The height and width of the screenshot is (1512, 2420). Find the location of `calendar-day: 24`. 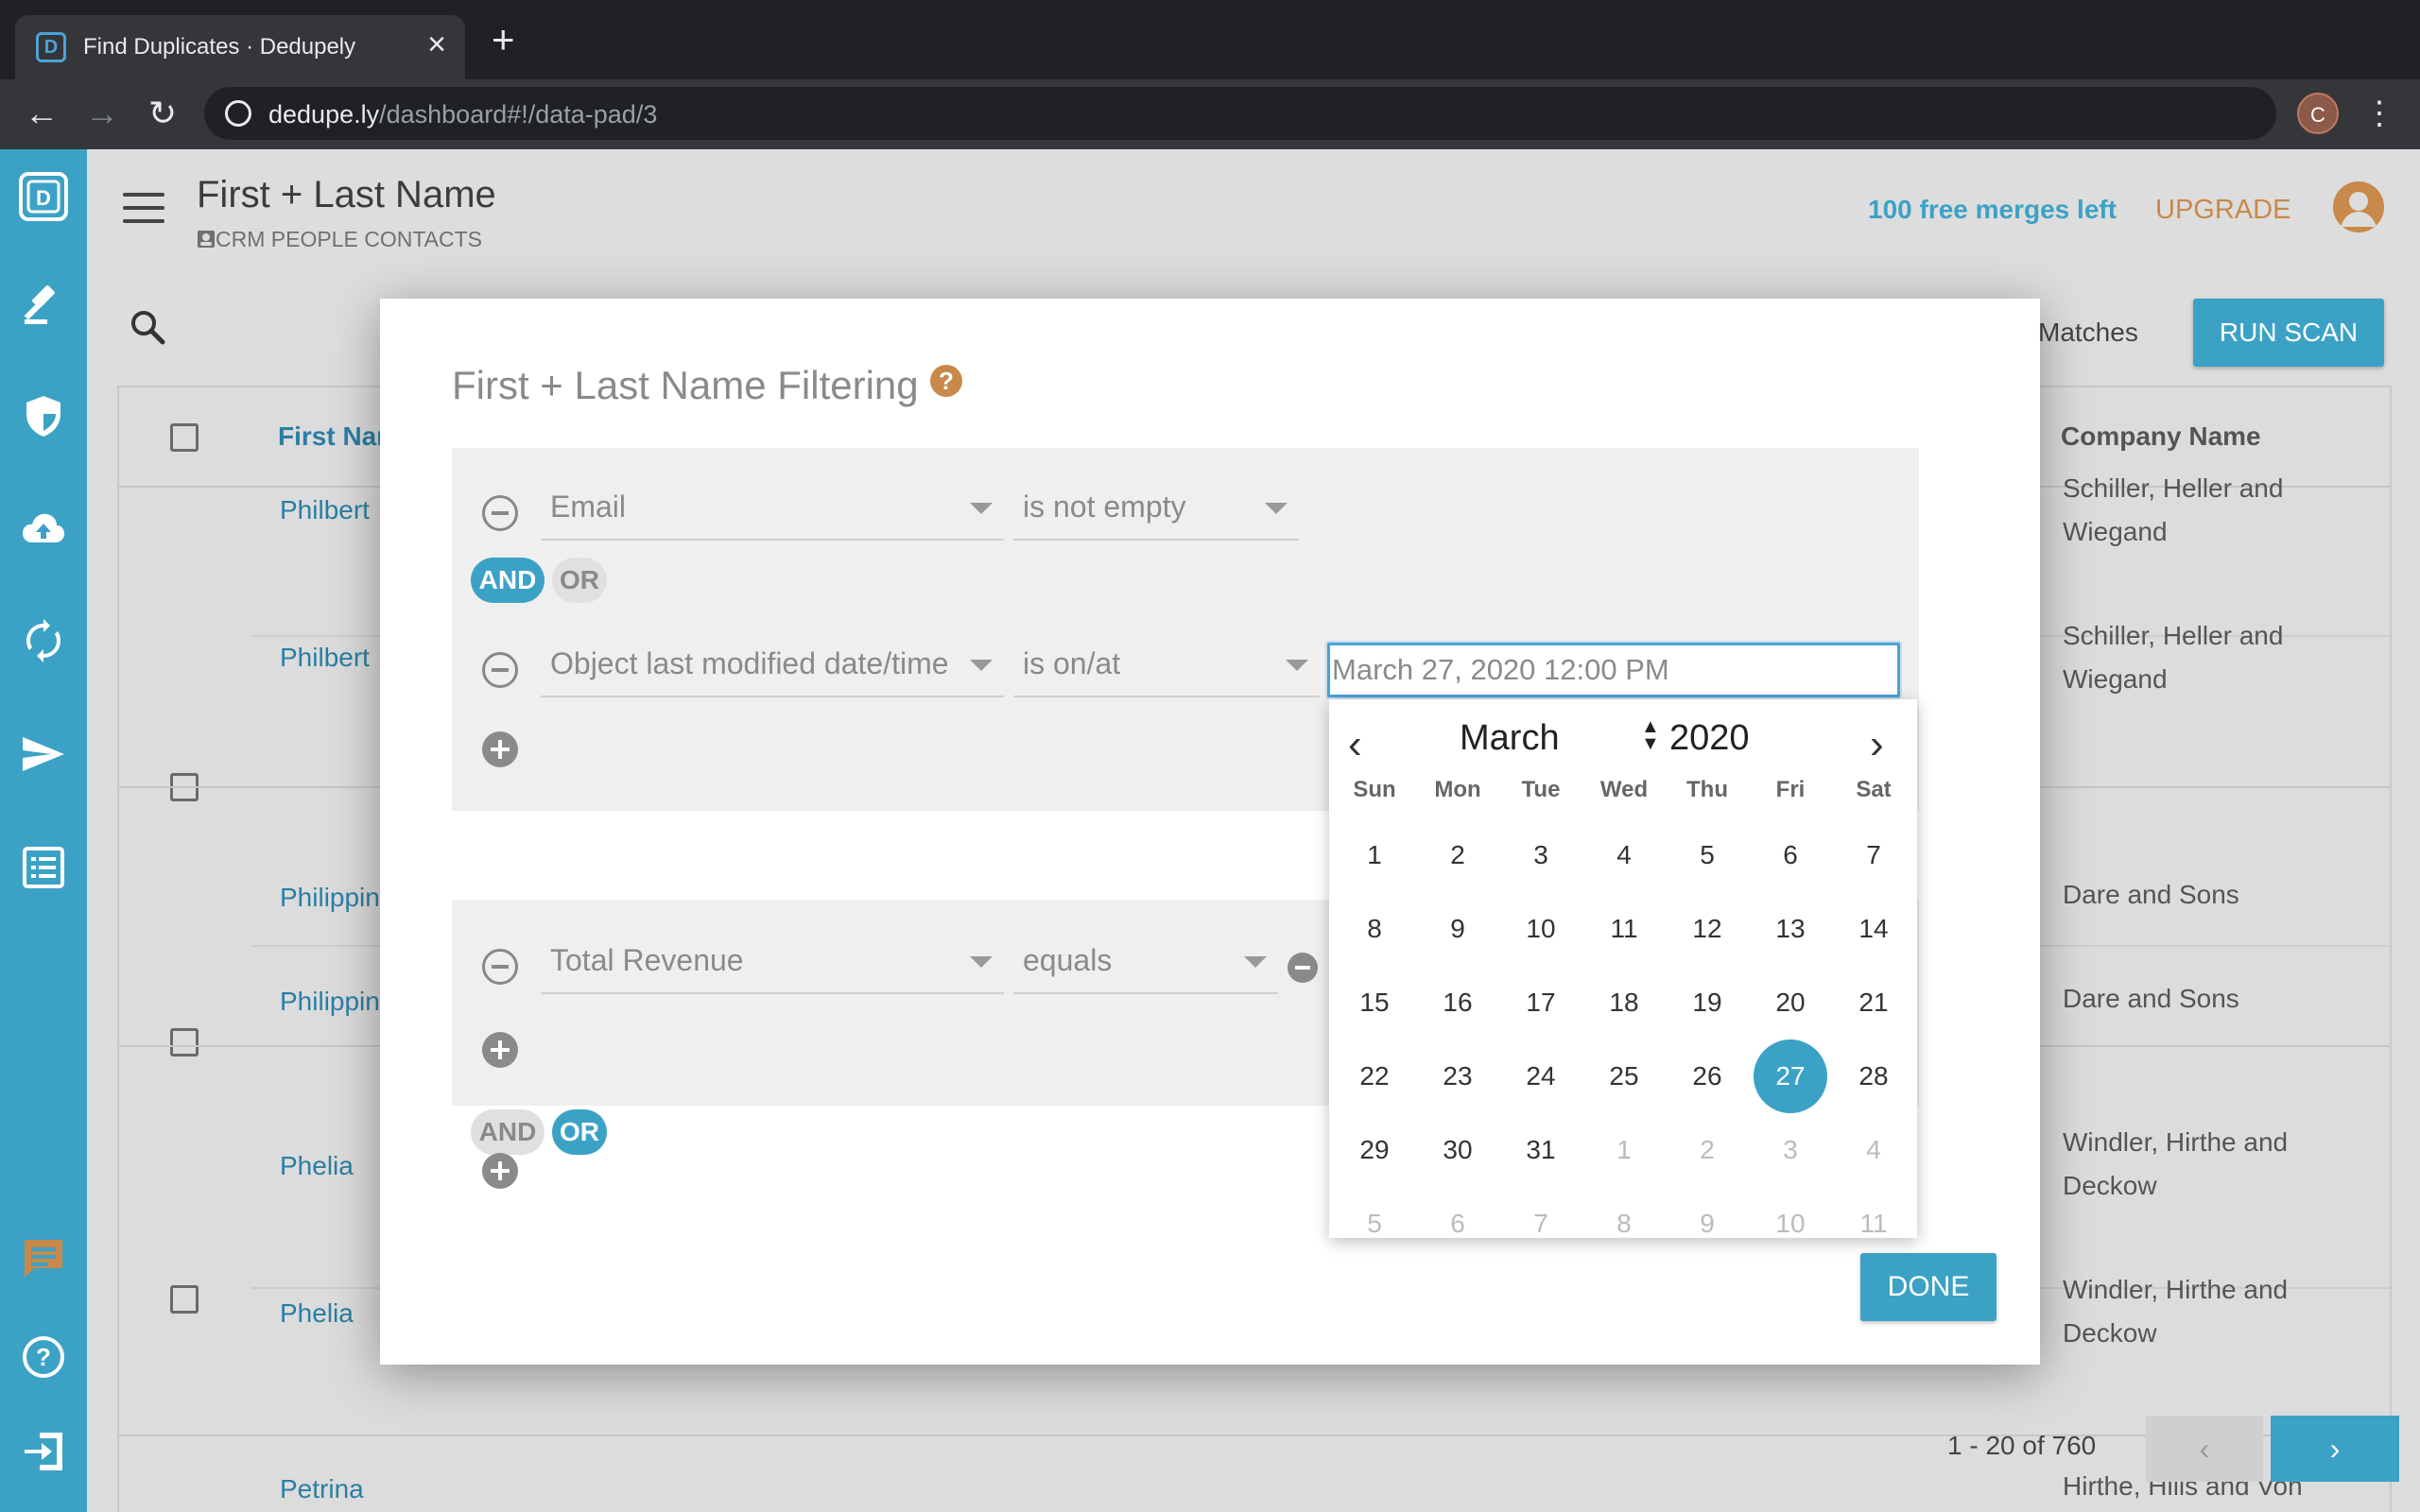

calendar-day: 24 is located at coordinates (1540, 1076).